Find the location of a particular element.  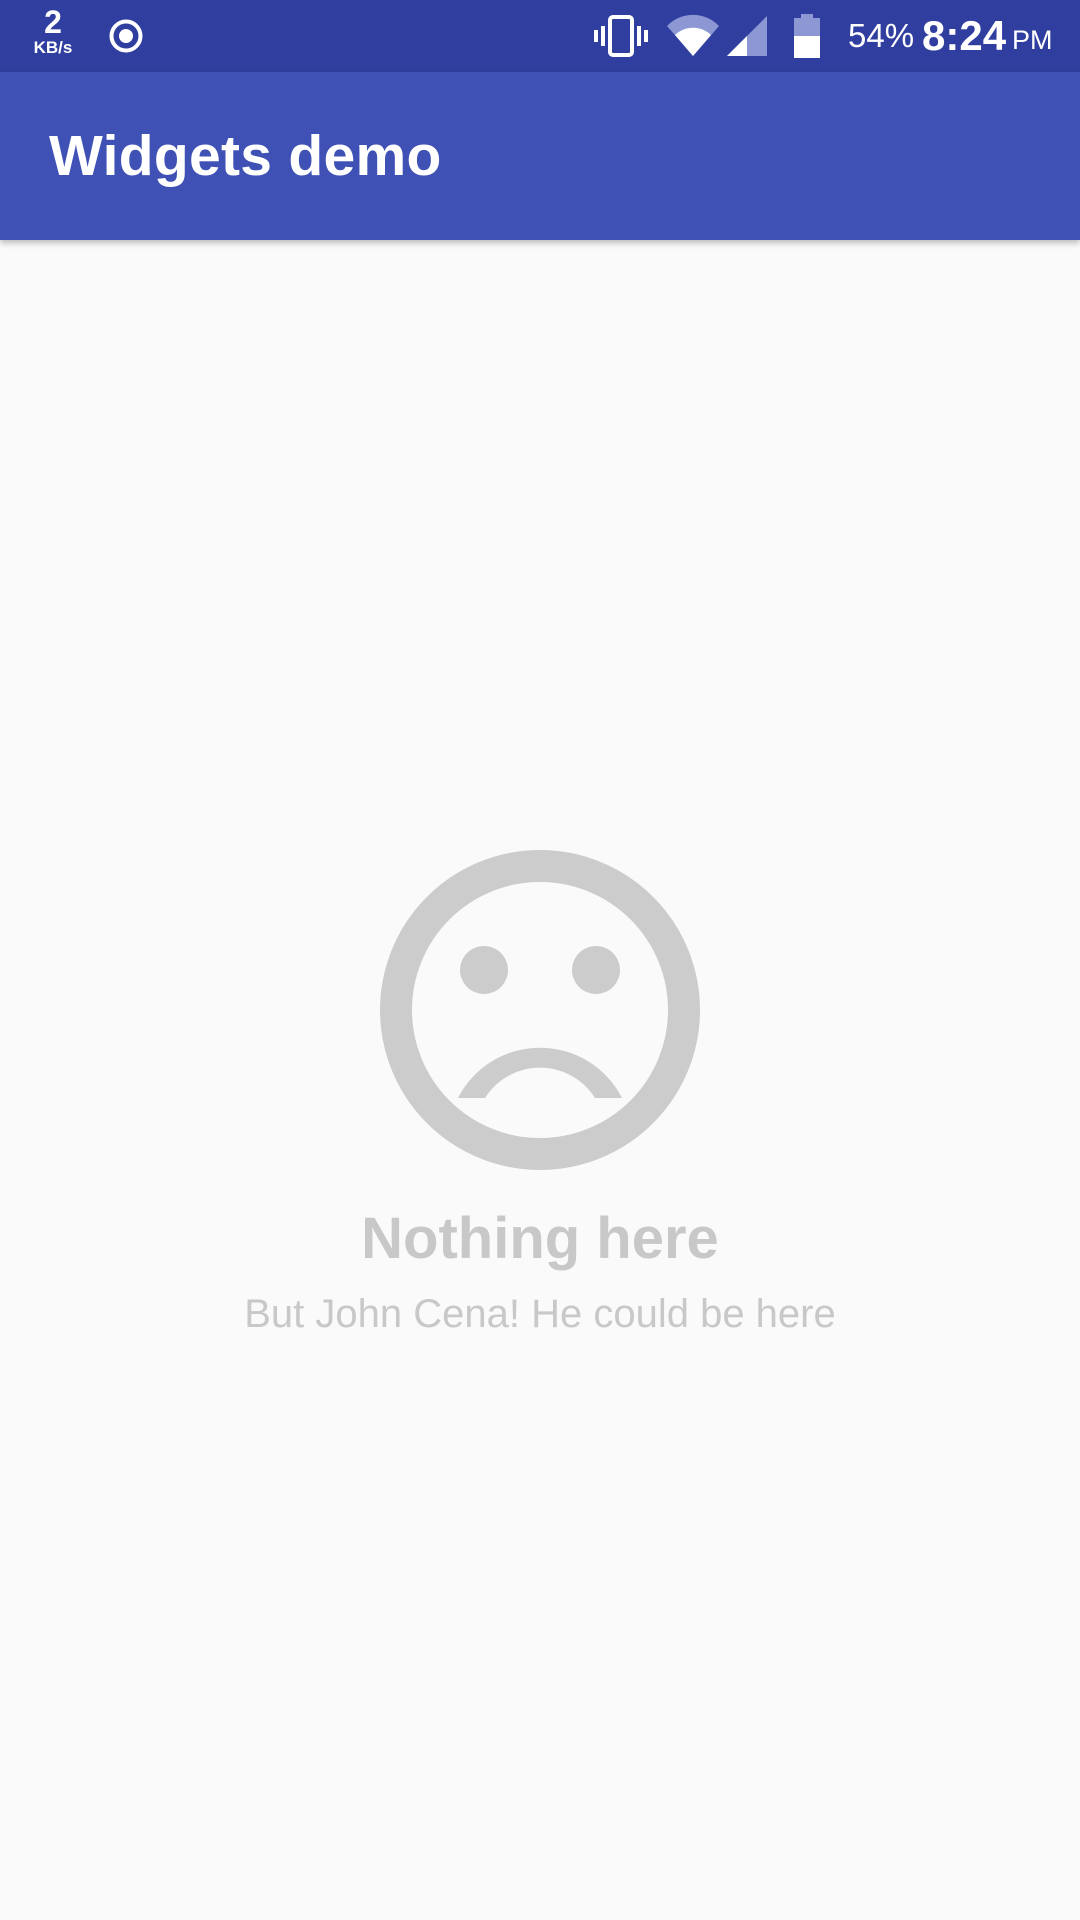

network-speed-unit: KB/s is located at coordinates (53, 47).